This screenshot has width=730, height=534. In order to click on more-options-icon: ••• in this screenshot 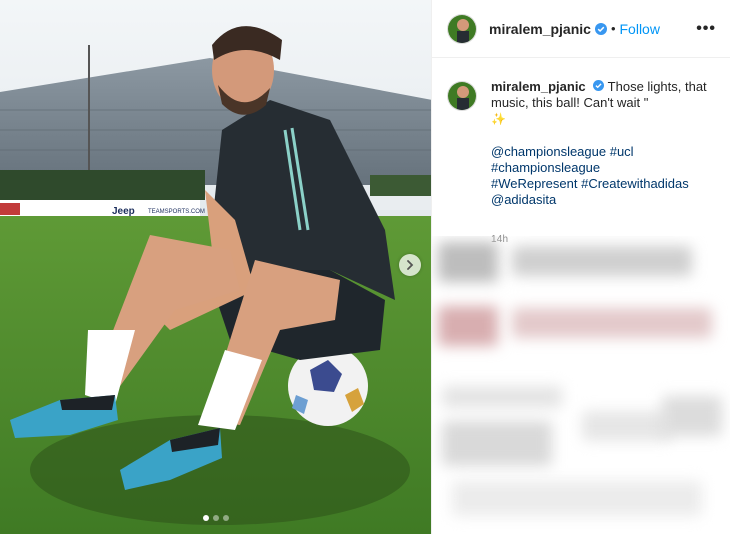, I will do `click(706, 29)`.